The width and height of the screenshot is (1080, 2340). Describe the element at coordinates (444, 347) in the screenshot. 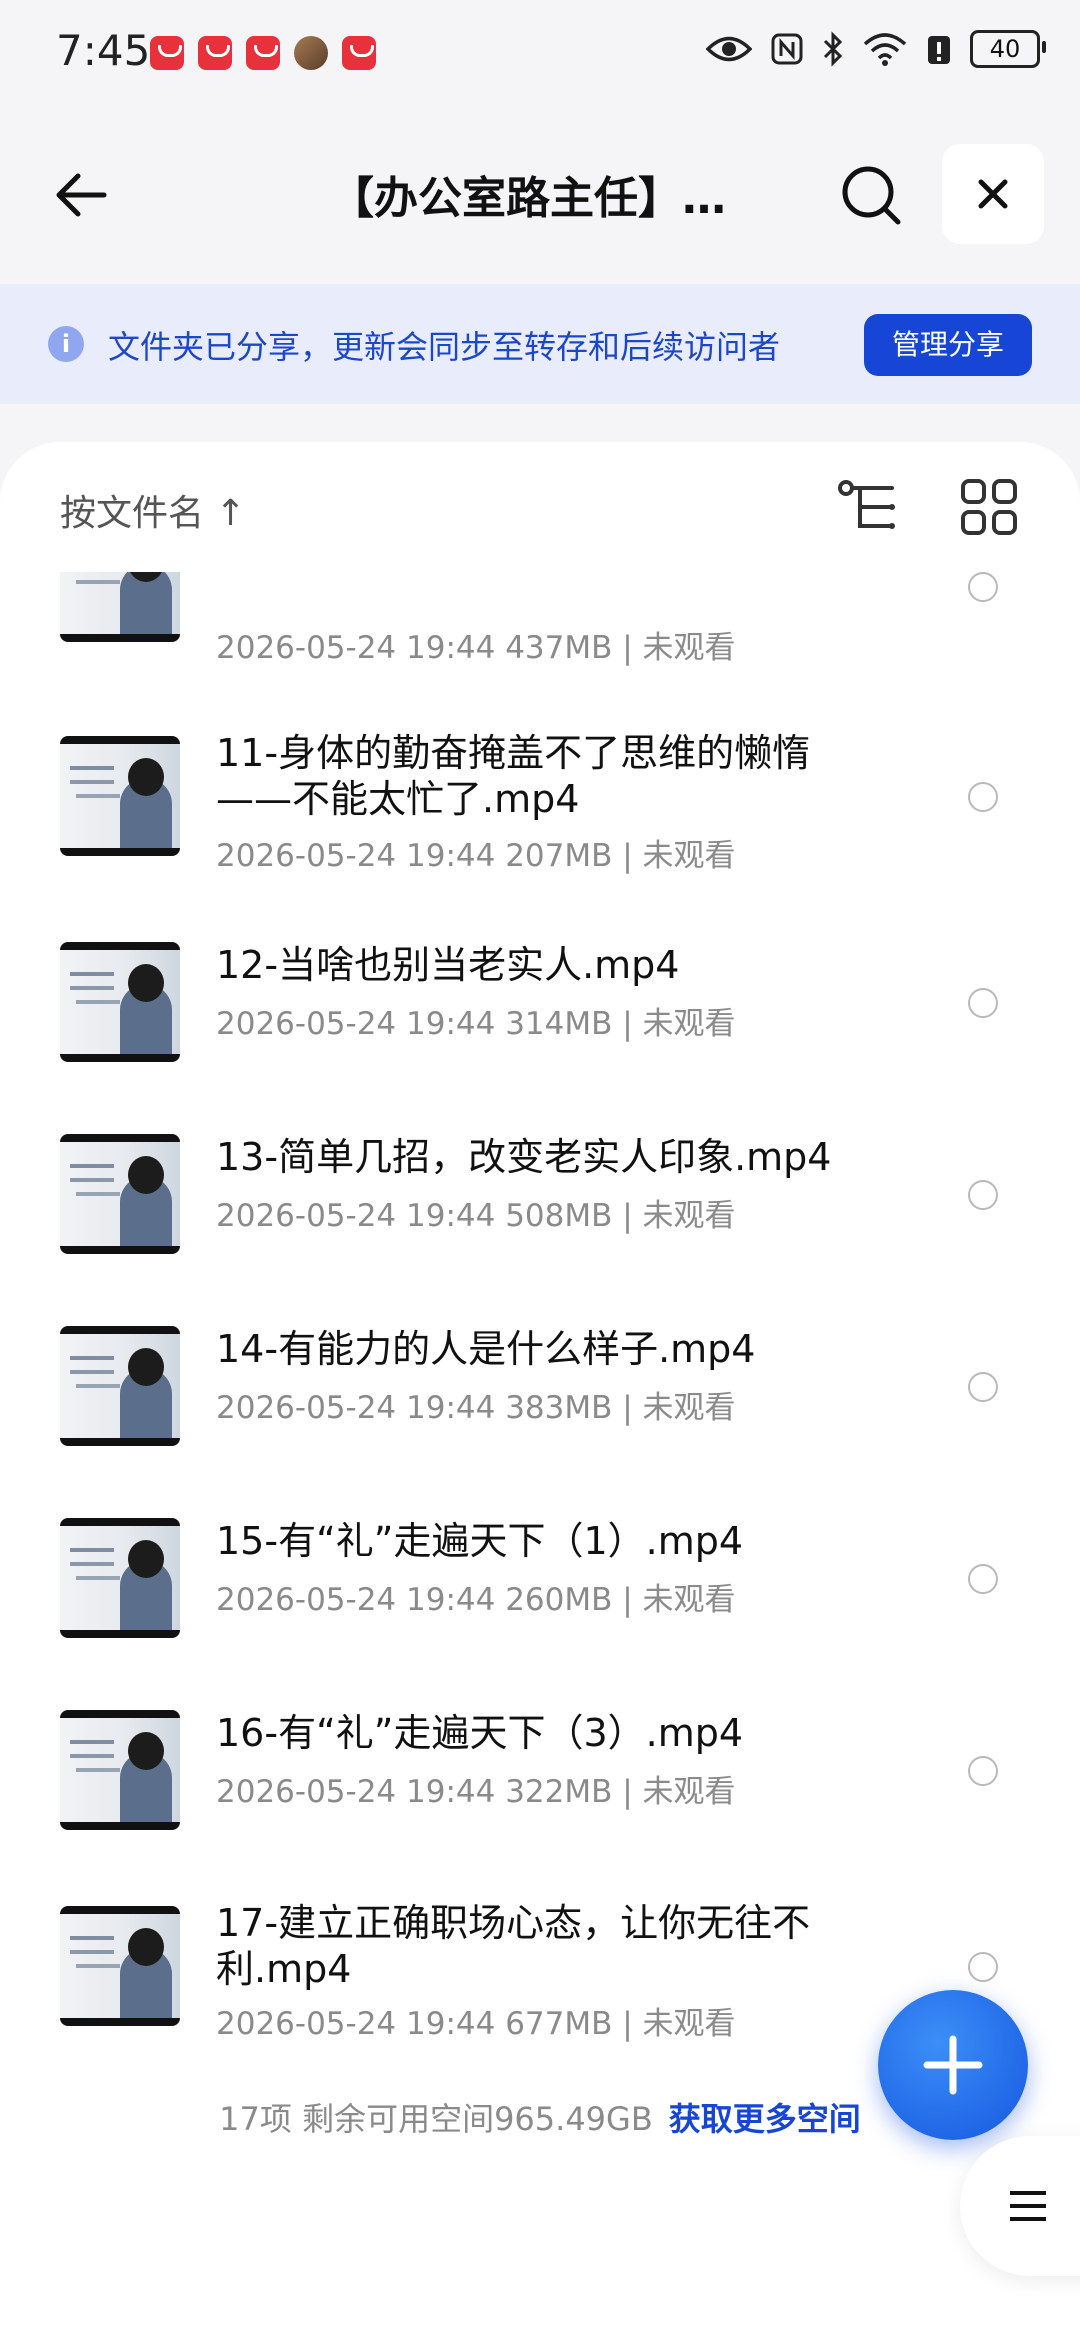

I see `share-banner-text: 文件夹已分享，更新会同步至转存和后续访问者` at that location.